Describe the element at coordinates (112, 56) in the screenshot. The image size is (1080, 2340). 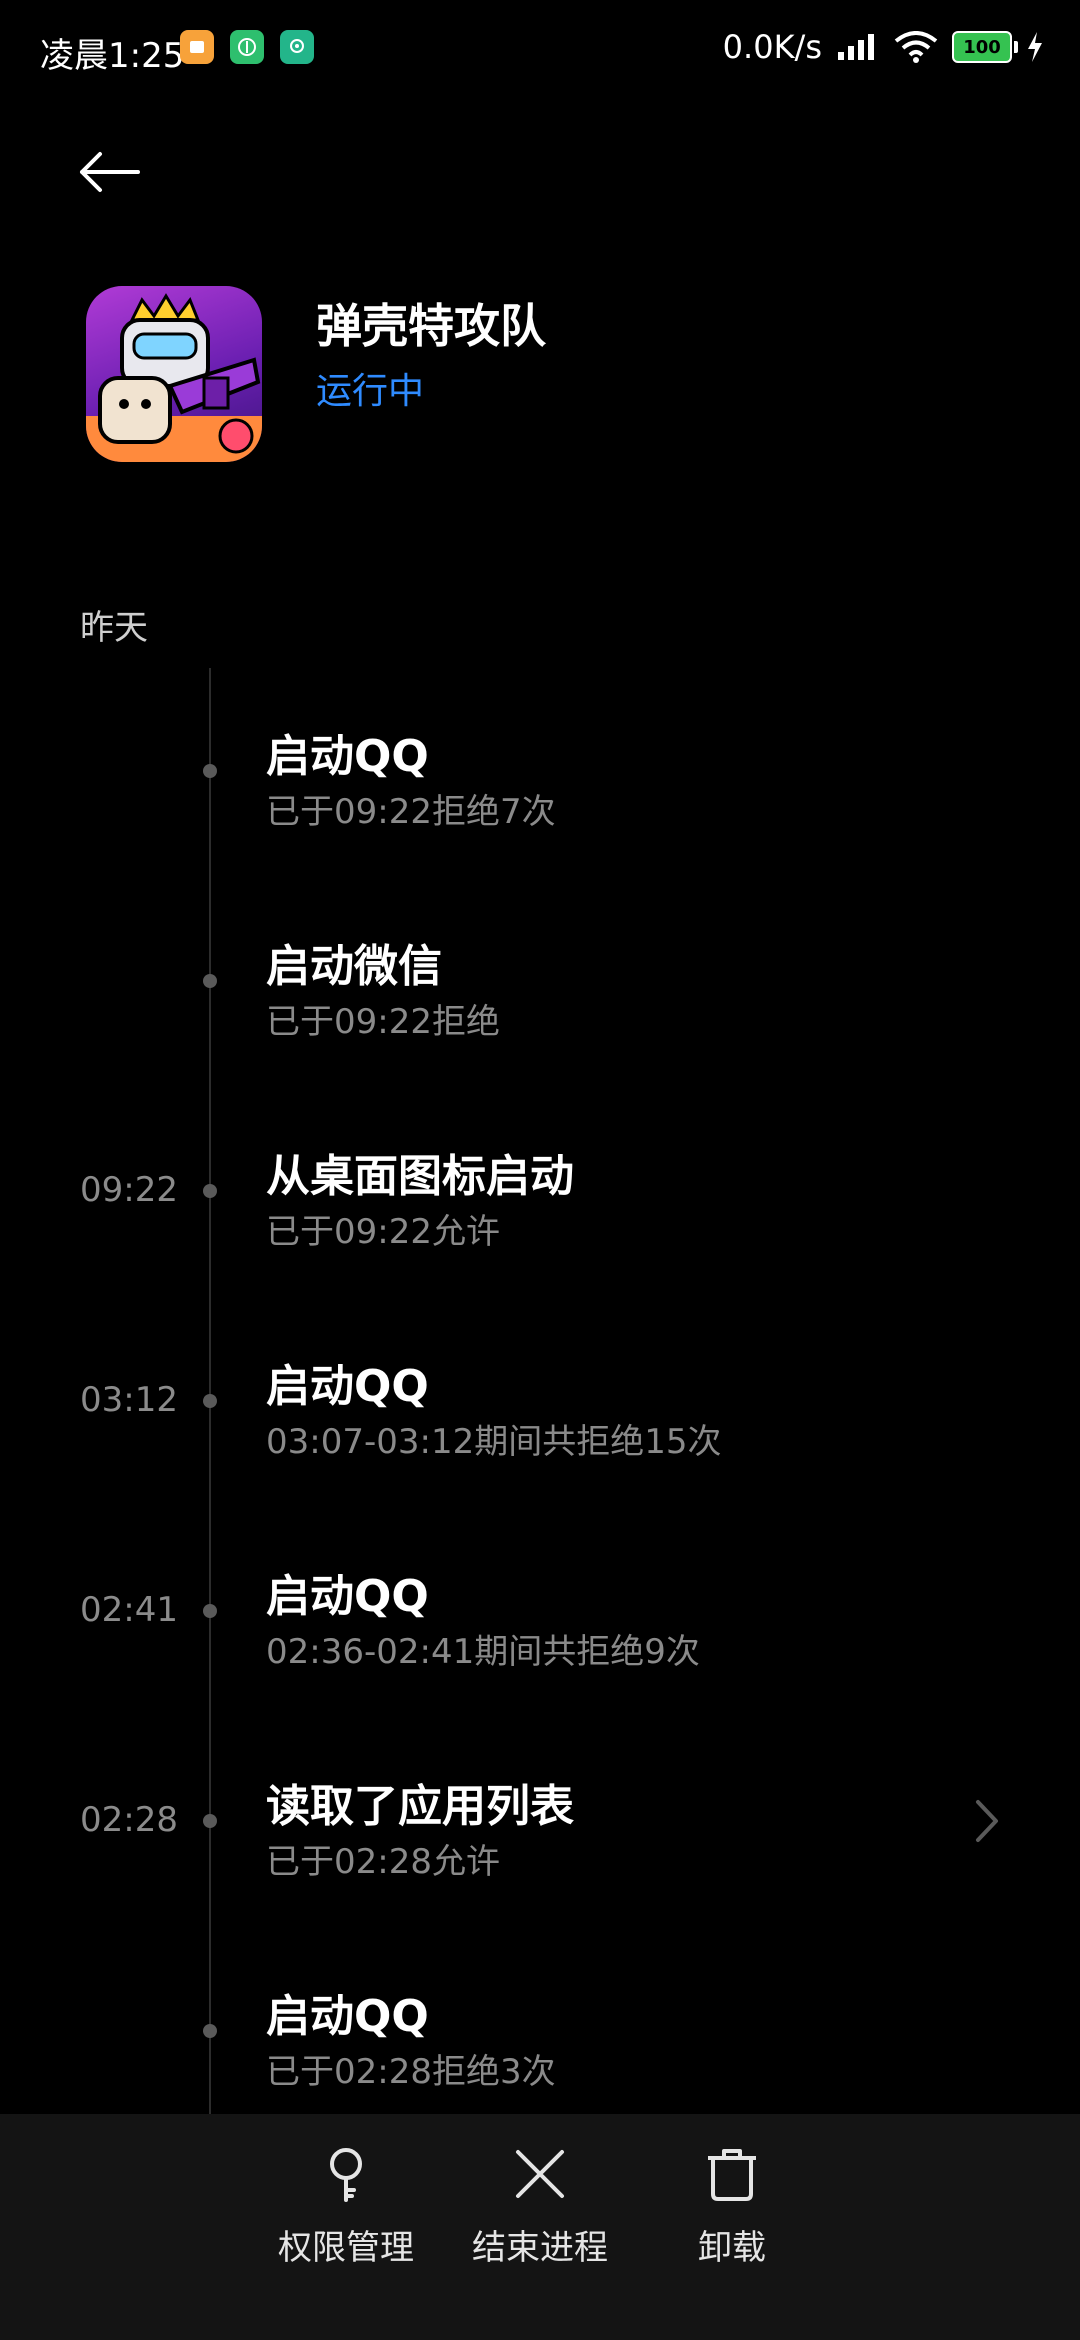
I see `status-time: 凌晨1:25` at that location.